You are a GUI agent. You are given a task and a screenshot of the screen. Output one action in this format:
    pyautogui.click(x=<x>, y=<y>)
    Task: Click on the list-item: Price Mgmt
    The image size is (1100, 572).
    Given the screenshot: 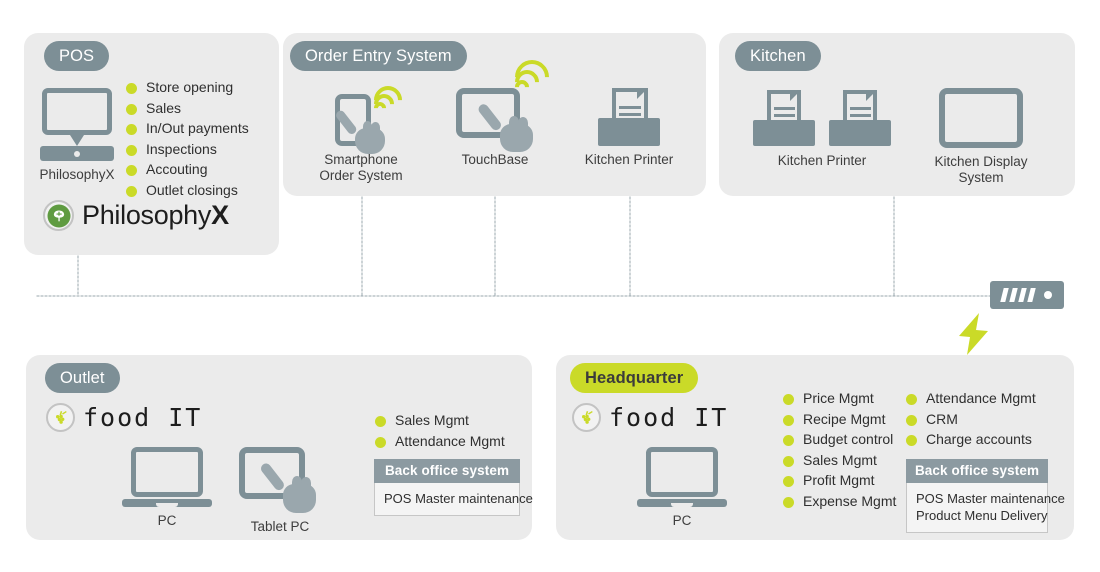 What is the action you would take?
    pyautogui.click(x=839, y=398)
    